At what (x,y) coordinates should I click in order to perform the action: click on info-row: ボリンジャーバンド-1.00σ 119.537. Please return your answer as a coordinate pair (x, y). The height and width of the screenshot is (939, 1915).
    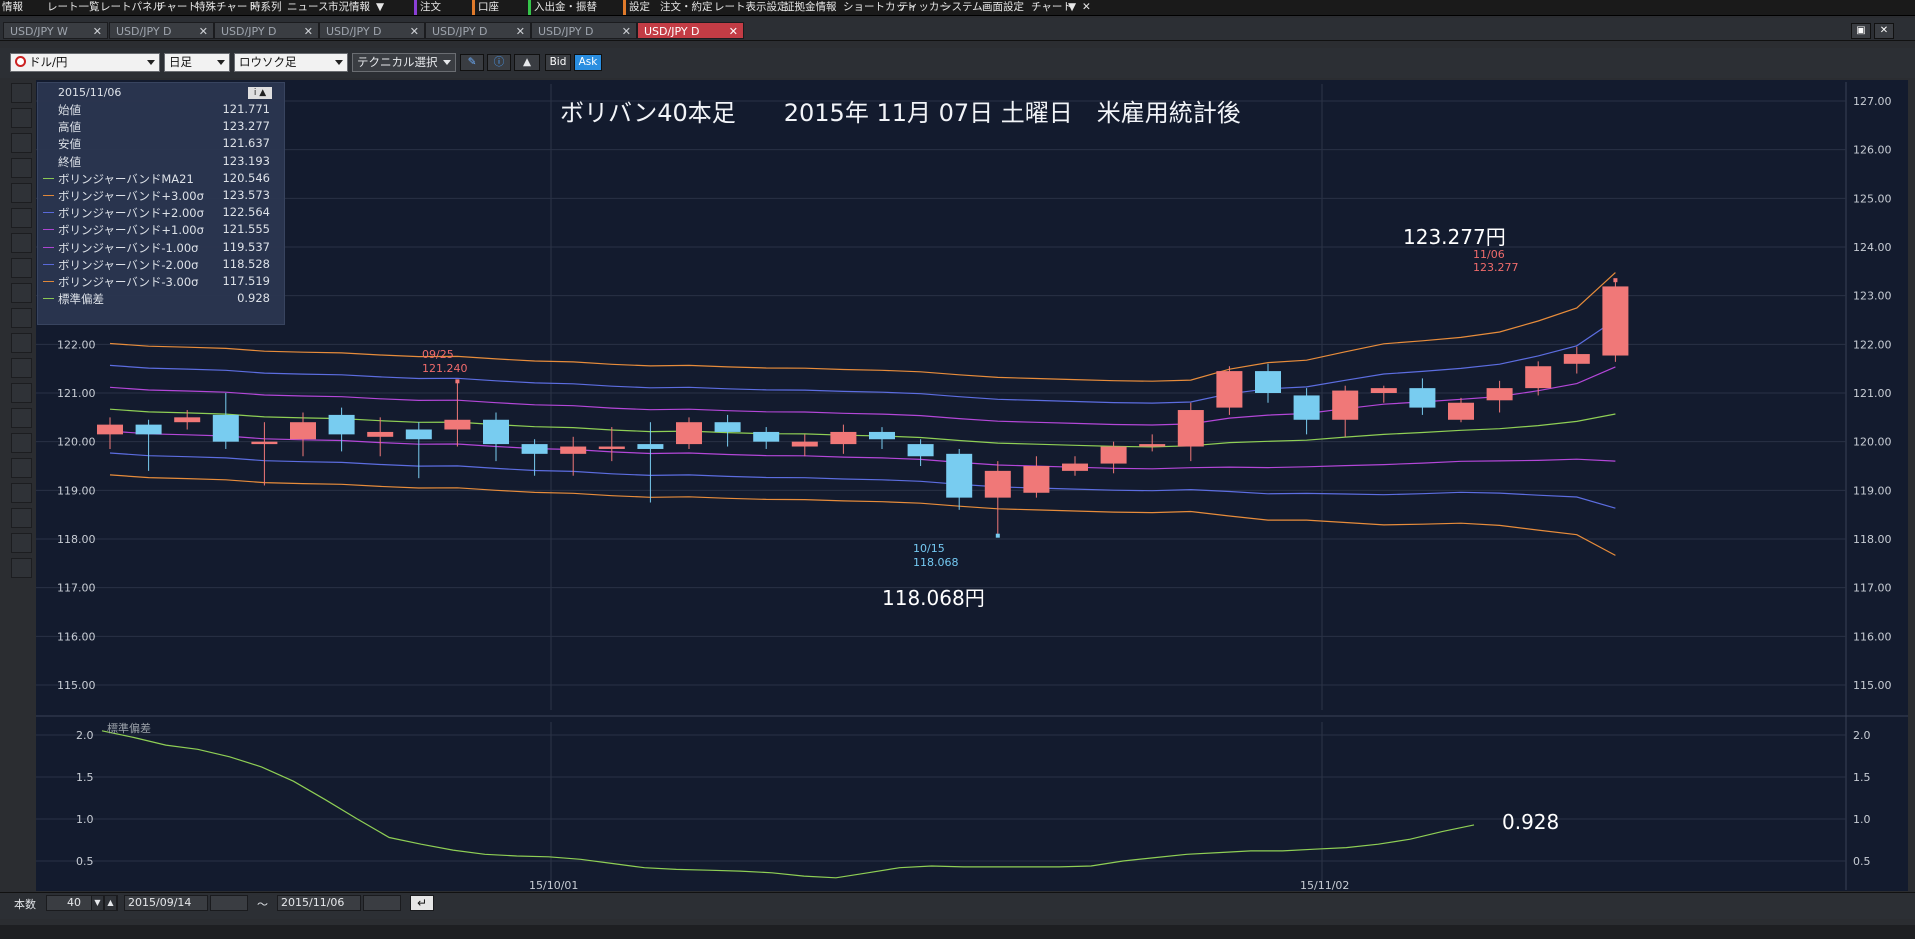
    Looking at the image, I should click on (161, 248).